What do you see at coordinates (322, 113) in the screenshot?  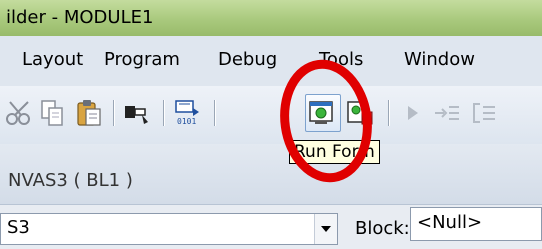 I see `run-form-icon` at bounding box center [322, 113].